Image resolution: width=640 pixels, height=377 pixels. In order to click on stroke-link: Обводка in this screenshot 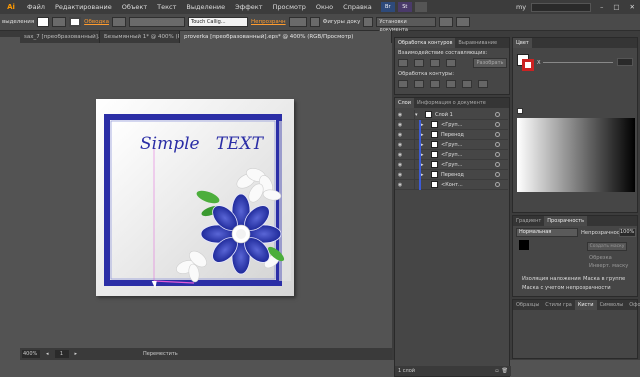, I will do `click(96, 22)`.